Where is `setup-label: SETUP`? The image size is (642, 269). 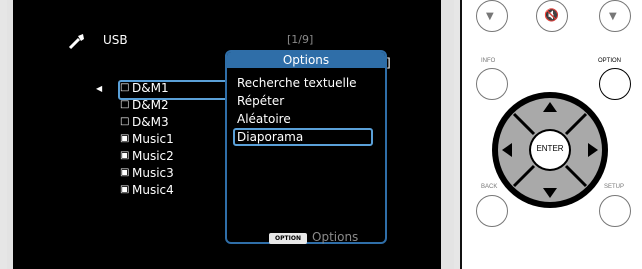
setup-label: SETUP is located at coordinates (614, 187).